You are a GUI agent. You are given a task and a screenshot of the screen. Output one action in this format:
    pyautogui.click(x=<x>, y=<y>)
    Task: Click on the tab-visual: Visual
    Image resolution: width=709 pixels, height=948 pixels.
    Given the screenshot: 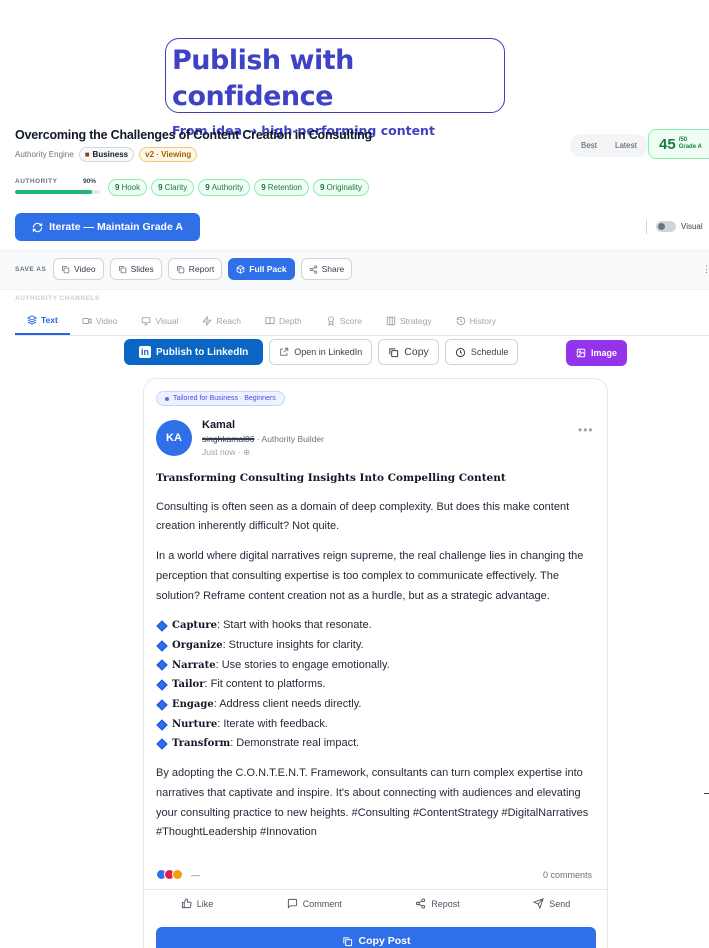 What is the action you would take?
    pyautogui.click(x=159, y=320)
    